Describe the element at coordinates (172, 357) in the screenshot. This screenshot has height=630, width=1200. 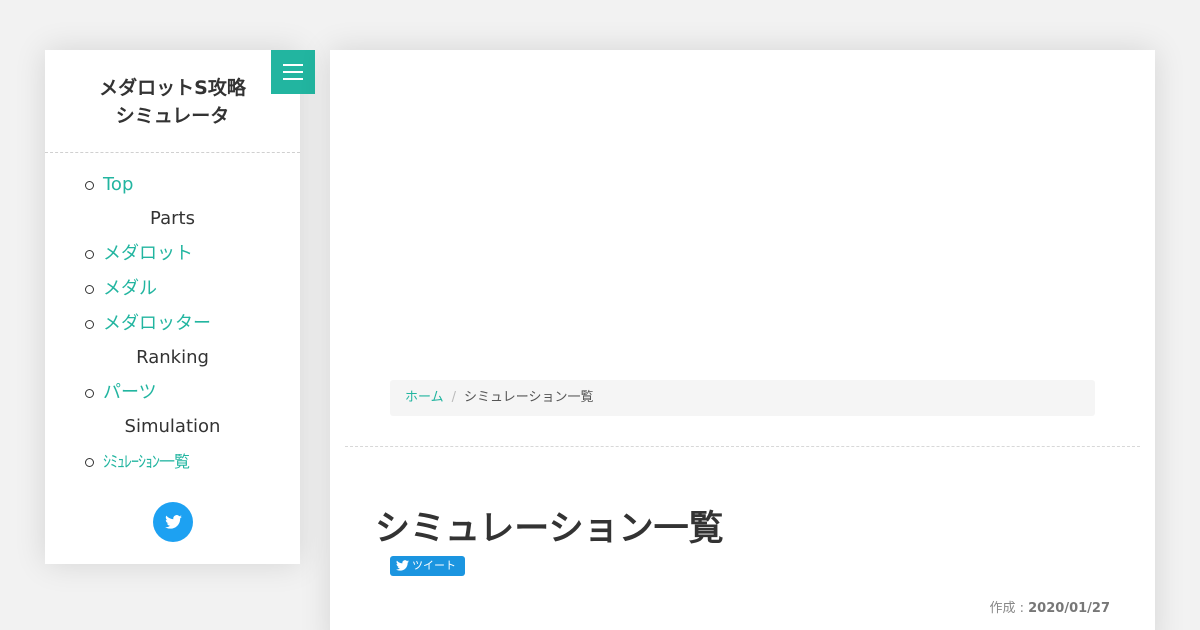
I see `nav-section-ranking: Ranking` at that location.